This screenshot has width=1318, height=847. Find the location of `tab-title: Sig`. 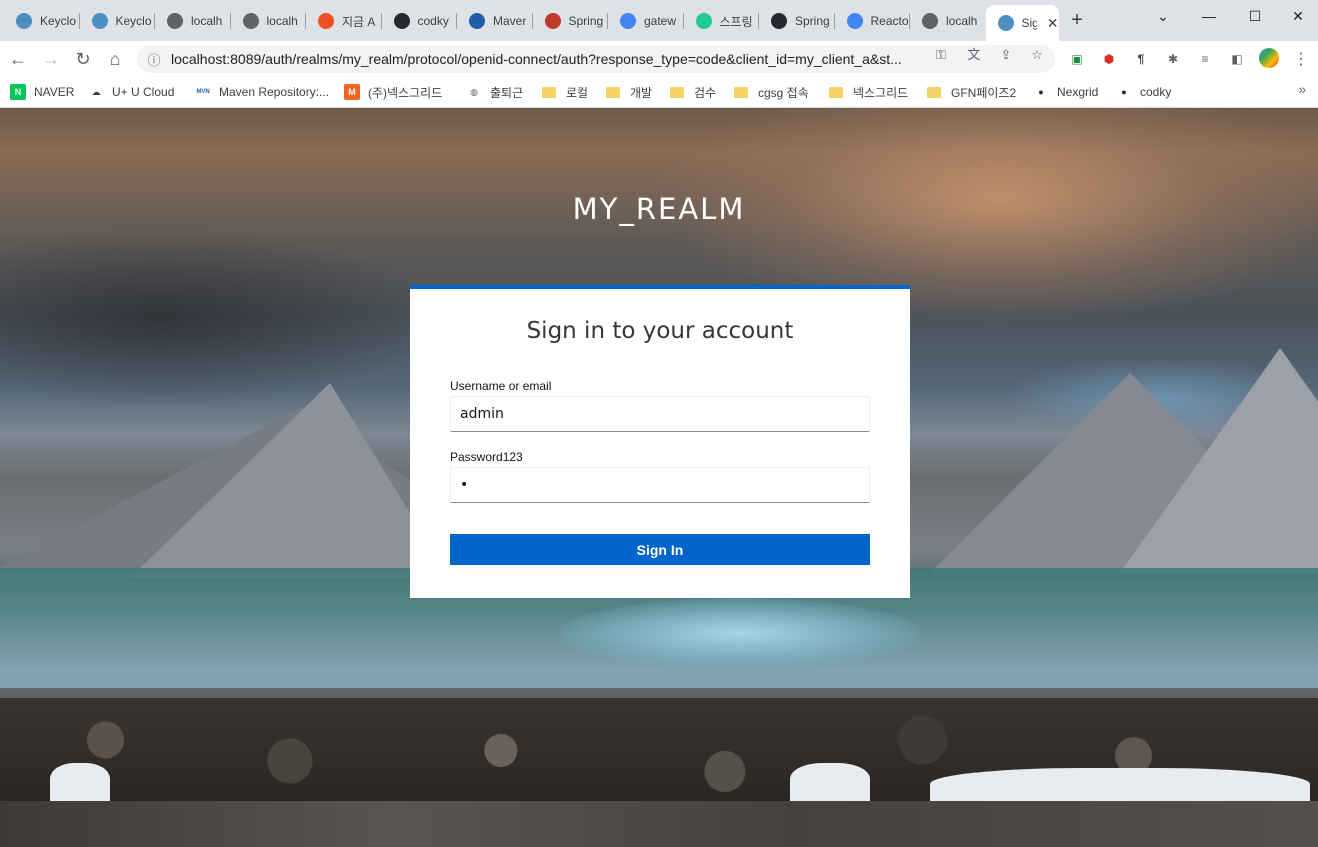

tab-title: Sig is located at coordinates (1029, 23).